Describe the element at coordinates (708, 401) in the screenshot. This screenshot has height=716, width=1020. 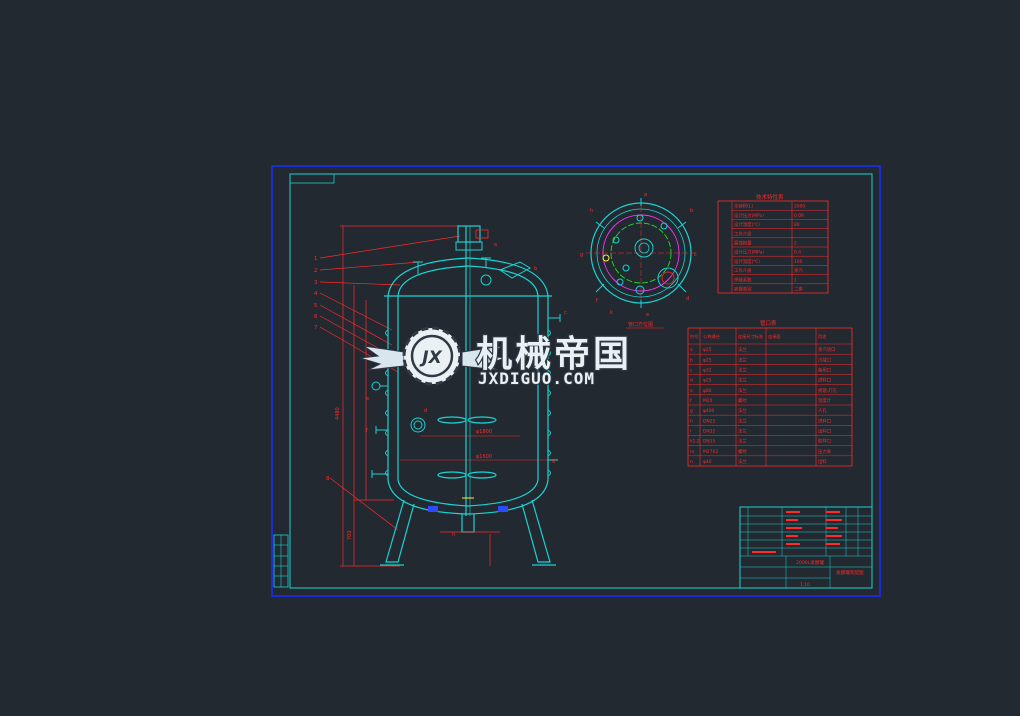
I see `nozzle-cell: M20` at that location.